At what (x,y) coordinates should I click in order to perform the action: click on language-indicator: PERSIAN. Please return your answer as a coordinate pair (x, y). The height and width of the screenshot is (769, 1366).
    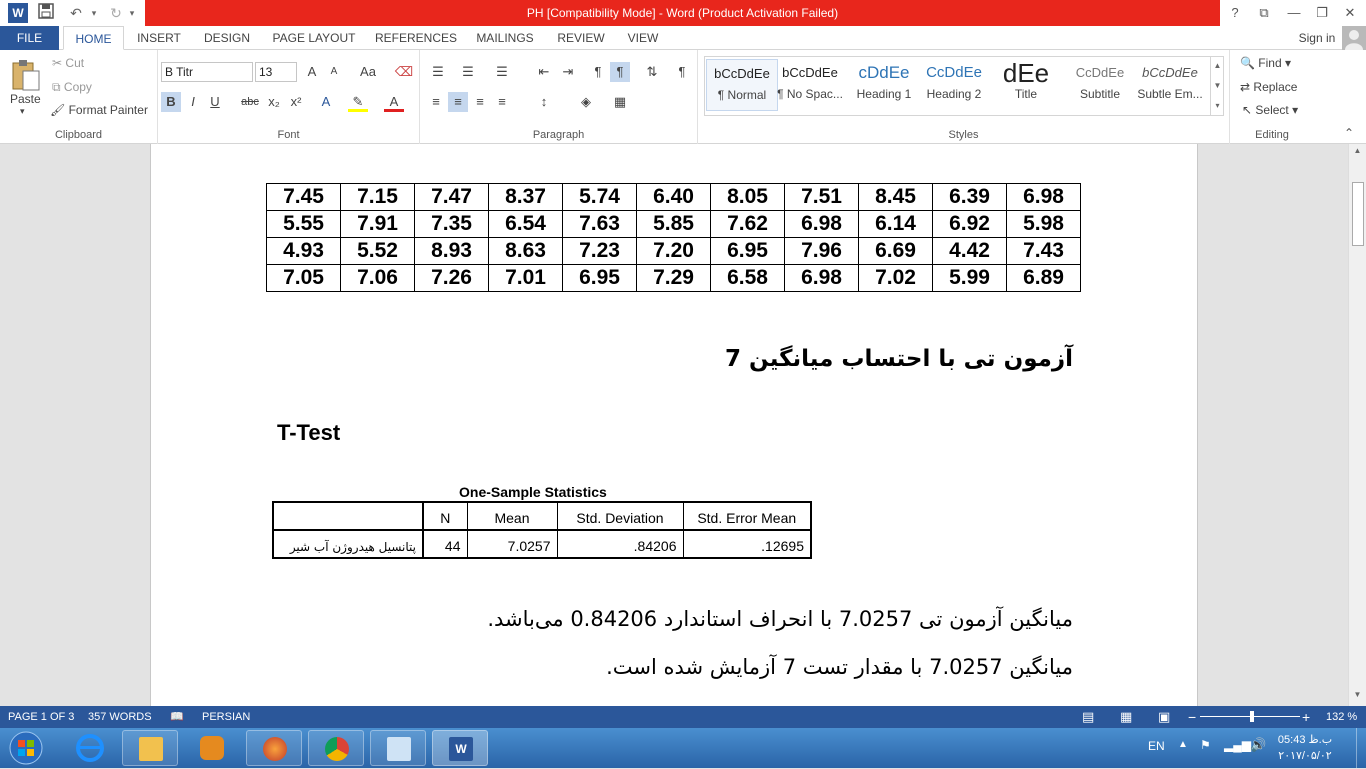
    Looking at the image, I should click on (226, 717).